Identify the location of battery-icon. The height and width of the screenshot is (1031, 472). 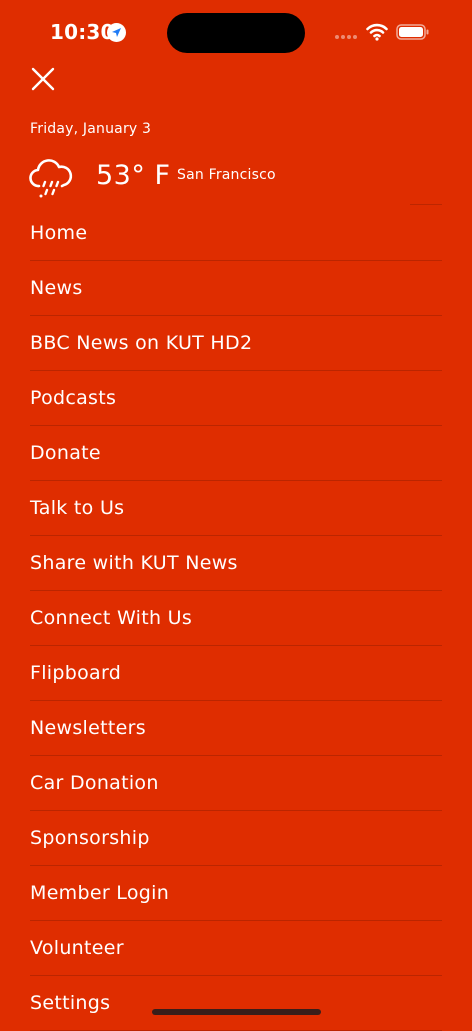
(413, 32).